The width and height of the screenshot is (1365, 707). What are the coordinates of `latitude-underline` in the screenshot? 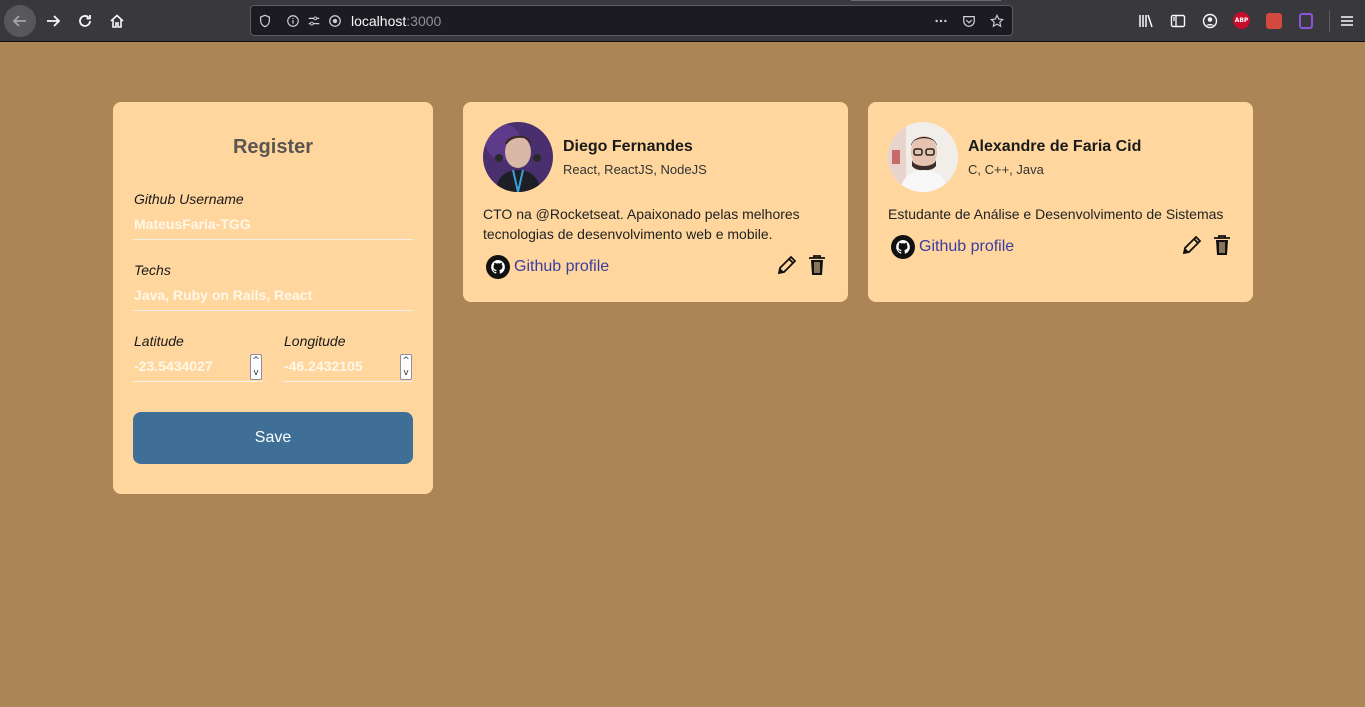 It's located at (198, 381).